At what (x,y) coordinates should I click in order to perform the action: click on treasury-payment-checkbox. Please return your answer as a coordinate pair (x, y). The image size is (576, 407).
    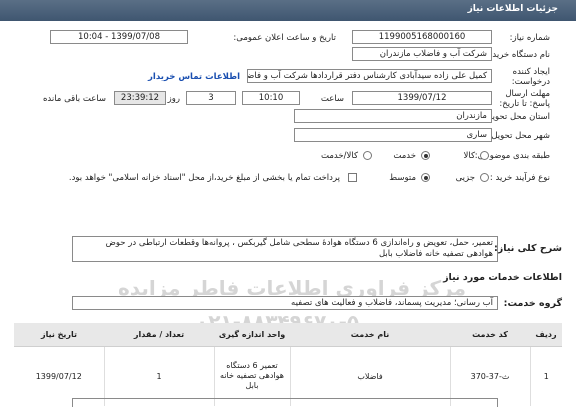
    Looking at the image, I should click on (352, 177).